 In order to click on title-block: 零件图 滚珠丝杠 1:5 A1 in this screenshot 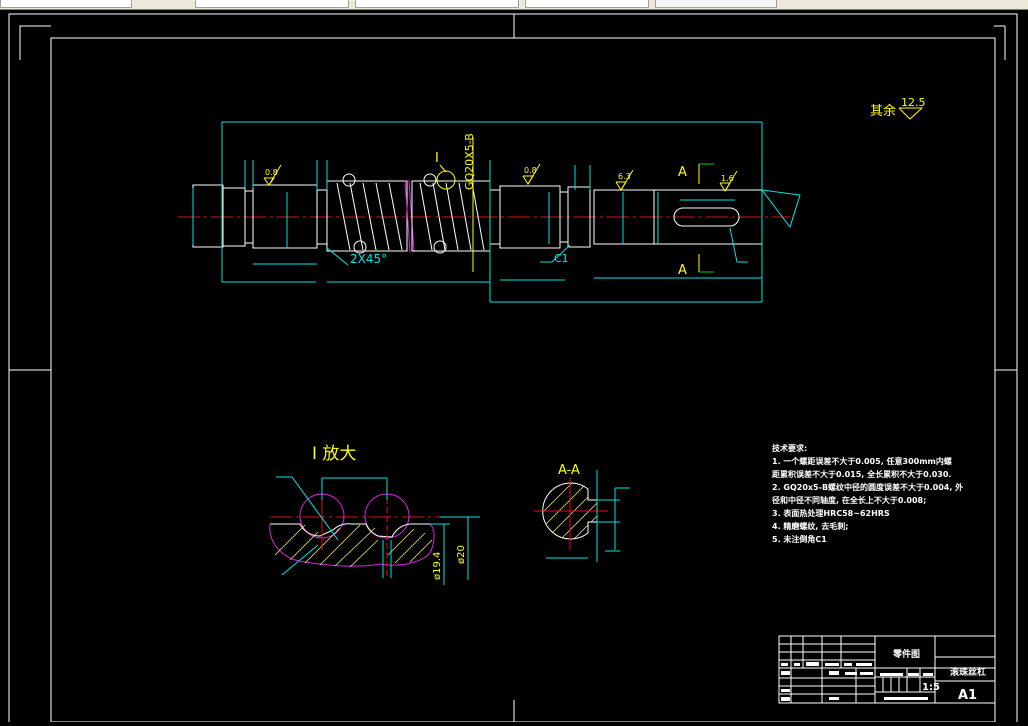, I will do `click(887, 669)`.